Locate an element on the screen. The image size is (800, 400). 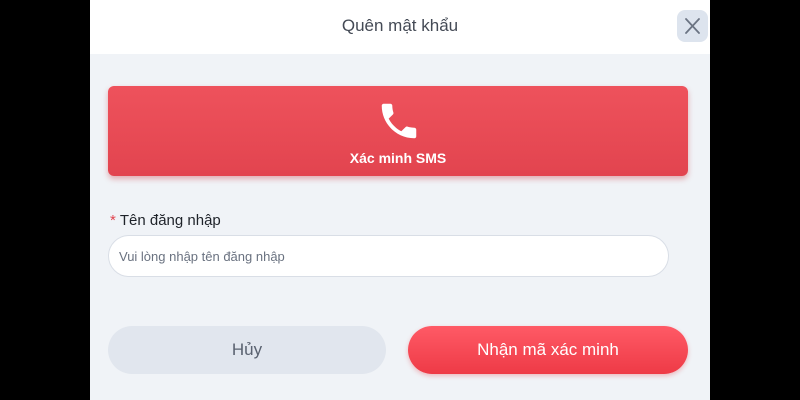
username-label-text: Tên đăng nhập is located at coordinates (170, 220).